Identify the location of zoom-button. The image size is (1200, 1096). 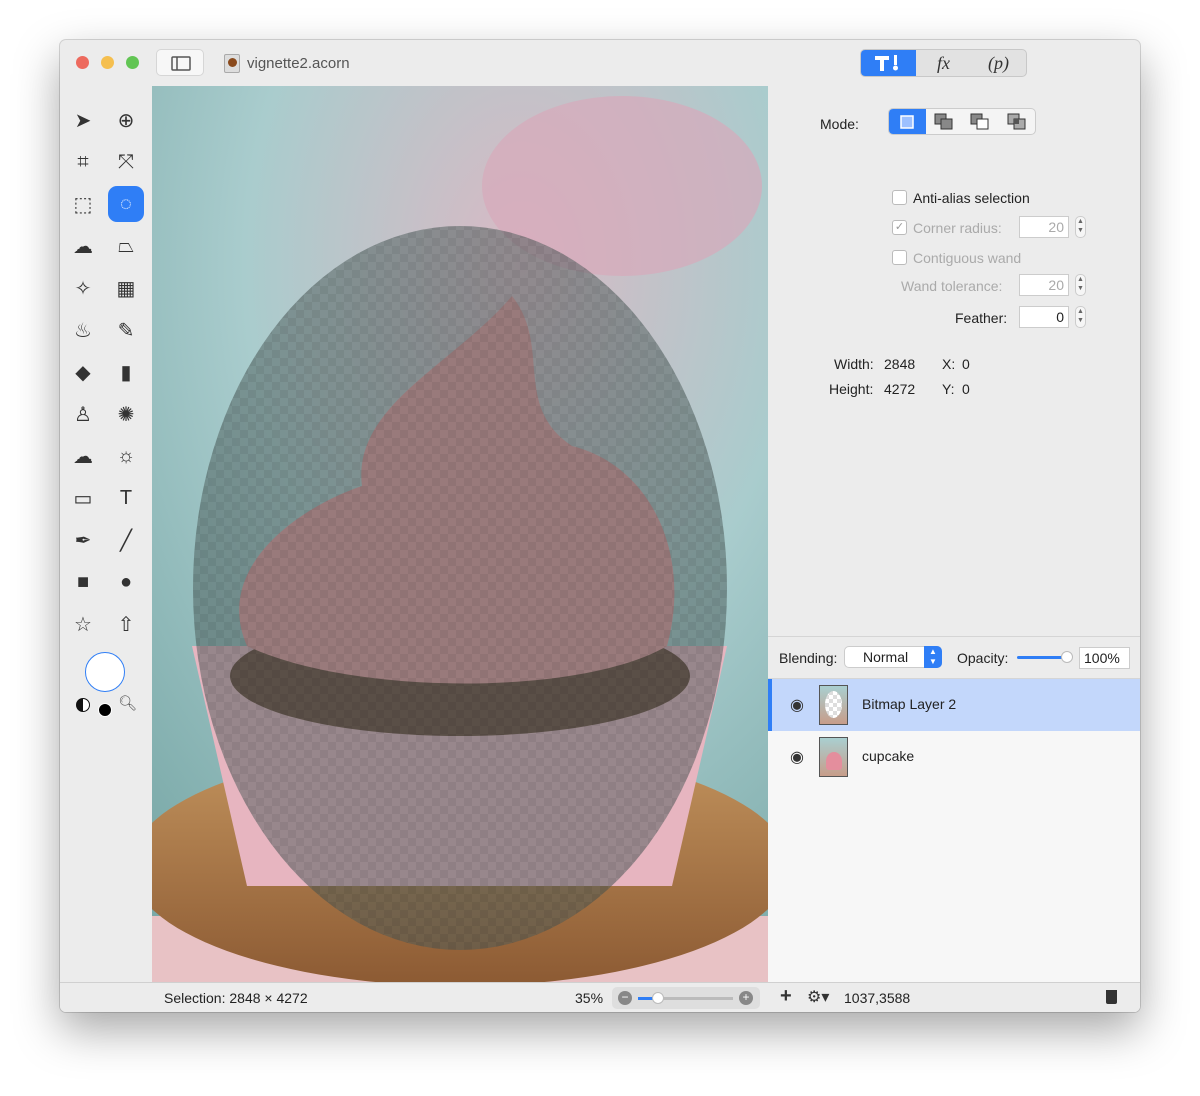
(132, 62).